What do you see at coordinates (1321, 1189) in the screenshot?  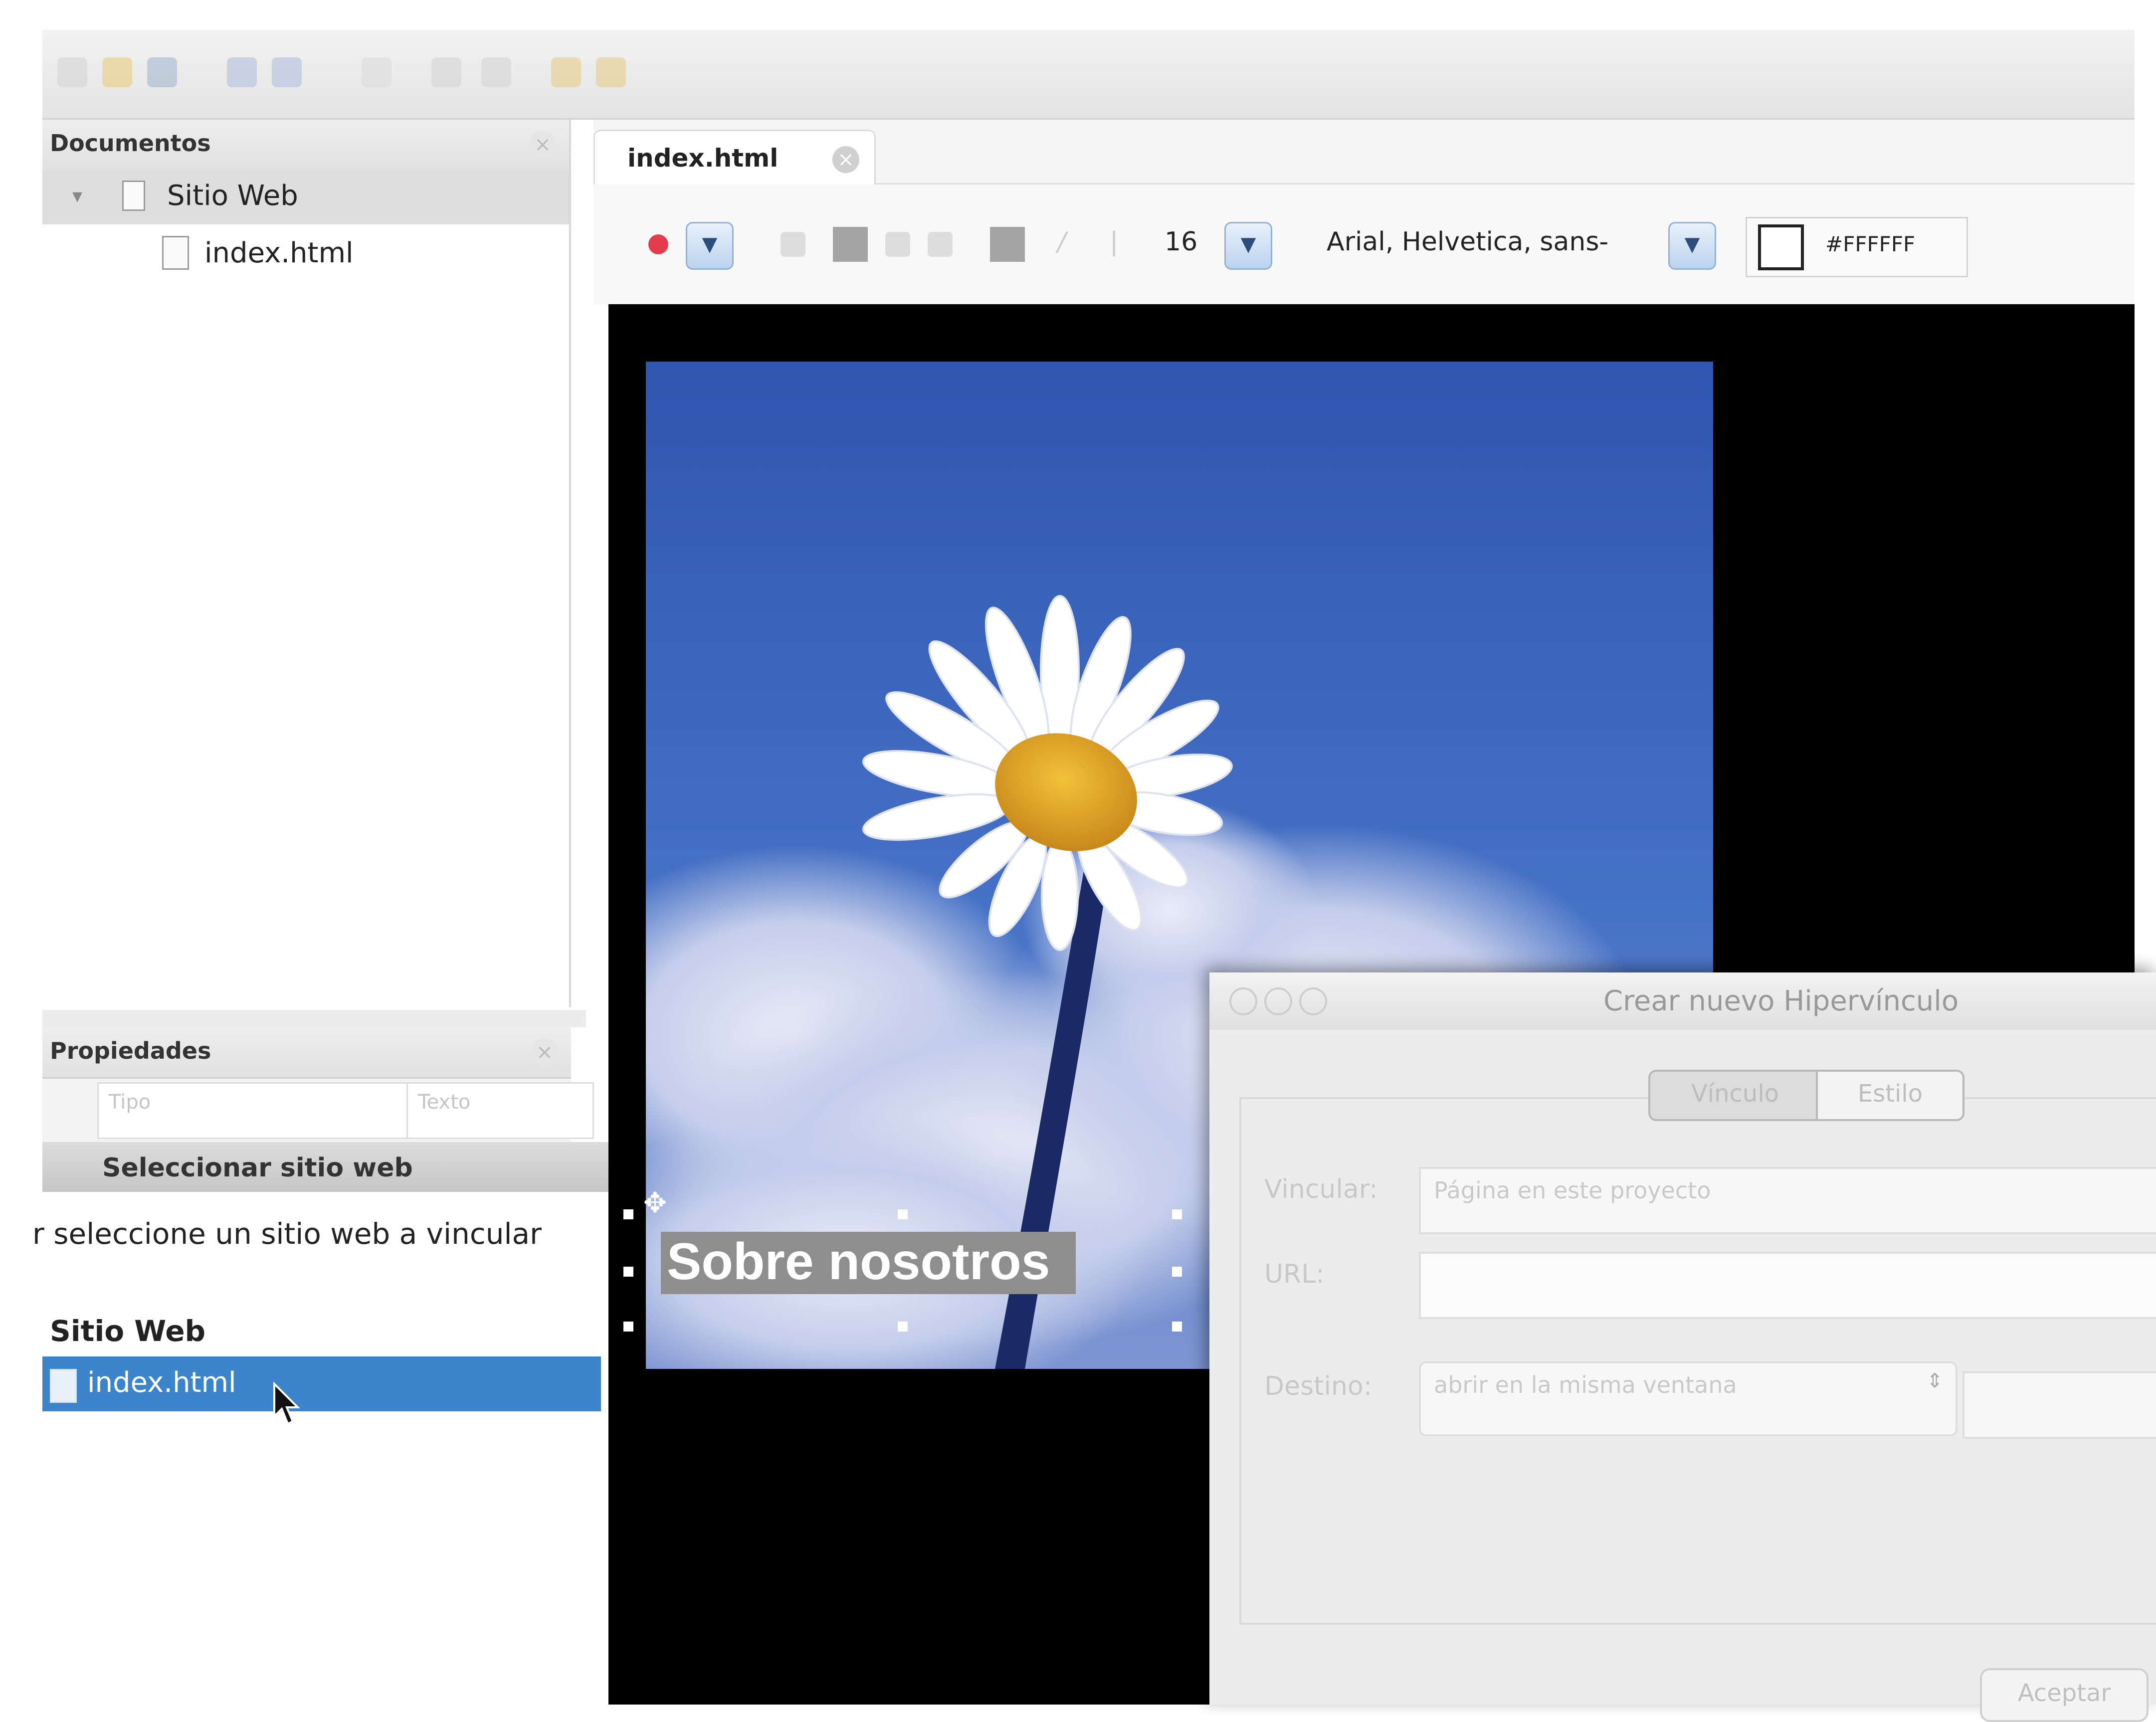 I see `vincular-label: Vincular:` at bounding box center [1321, 1189].